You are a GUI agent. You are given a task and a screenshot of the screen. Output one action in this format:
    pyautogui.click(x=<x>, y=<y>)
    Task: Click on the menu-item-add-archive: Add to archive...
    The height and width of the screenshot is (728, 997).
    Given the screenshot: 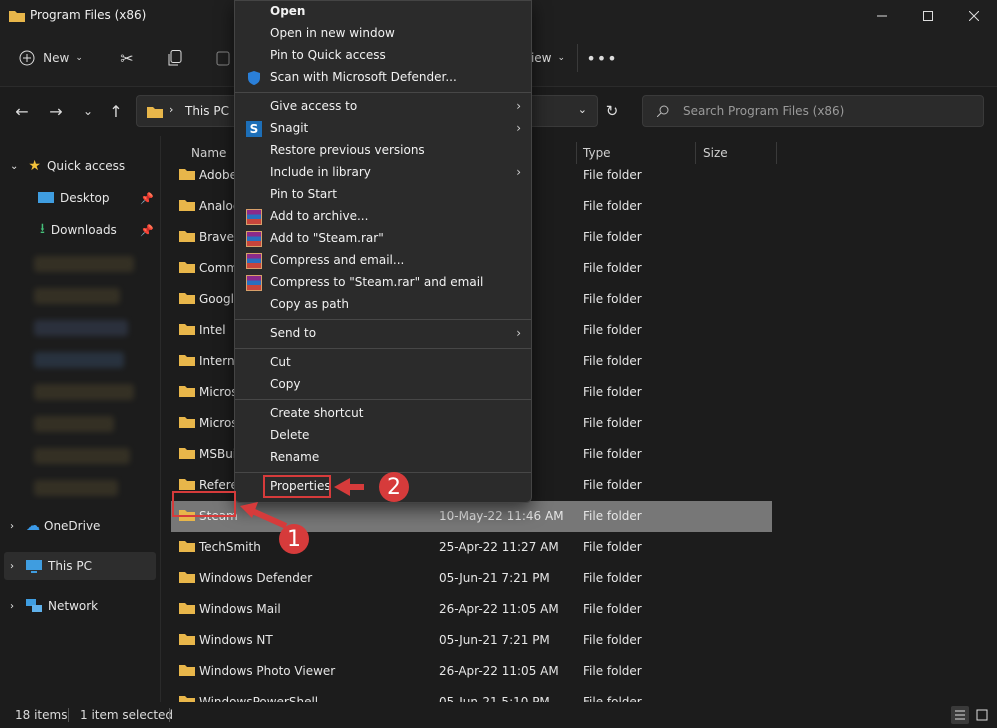 What is the action you would take?
    pyautogui.click(x=383, y=217)
    